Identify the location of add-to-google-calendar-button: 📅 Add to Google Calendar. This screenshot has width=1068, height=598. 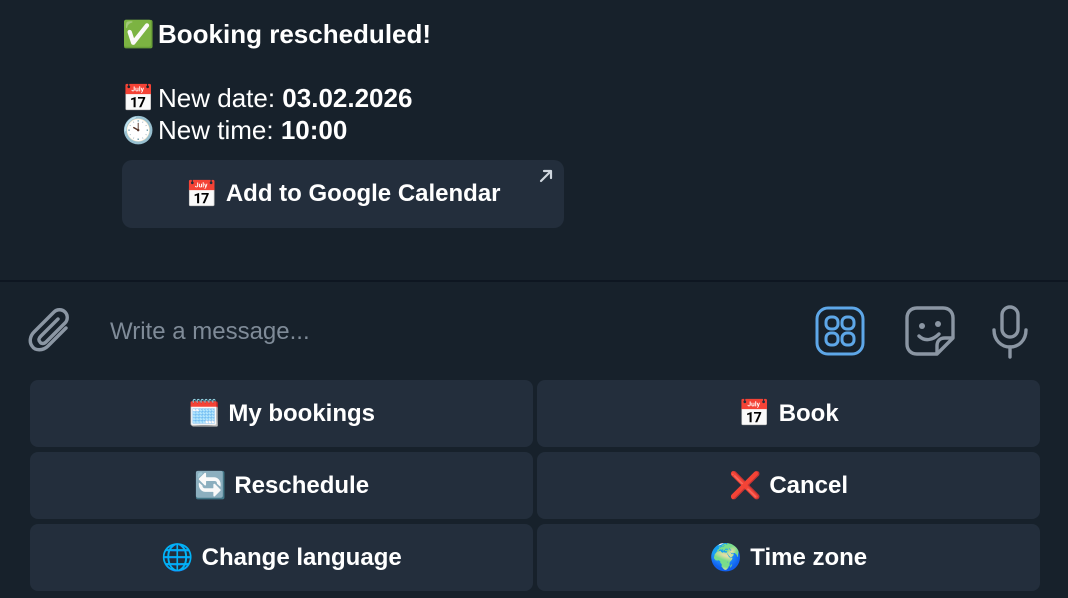
(343, 194).